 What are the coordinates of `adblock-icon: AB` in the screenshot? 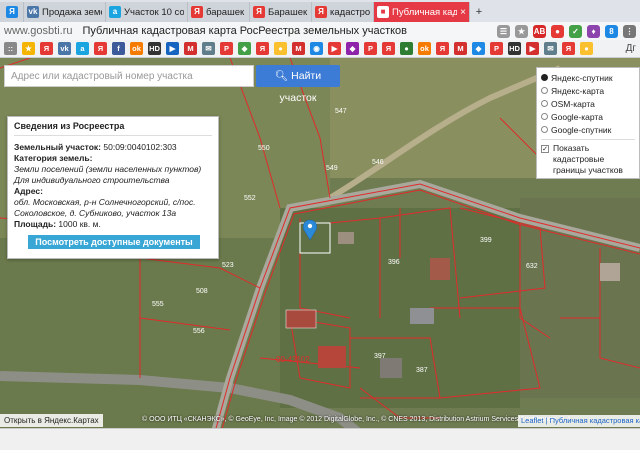 It's located at (539, 31).